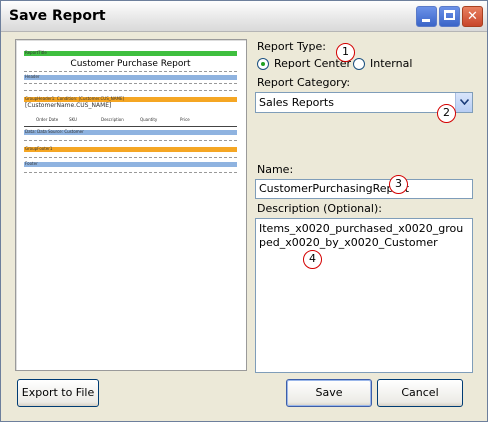  What do you see at coordinates (398, 184) in the screenshot?
I see `annotation-marker-3: 3` at bounding box center [398, 184].